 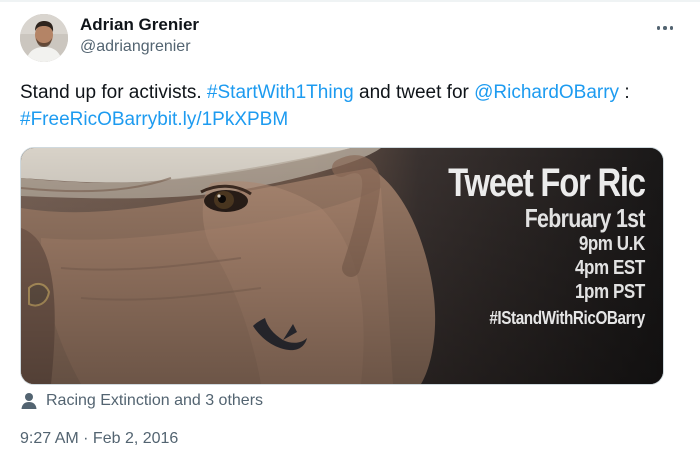 What do you see at coordinates (88, 119) in the screenshot?
I see `hashtag-link: #FreeRicOBarry` at bounding box center [88, 119].